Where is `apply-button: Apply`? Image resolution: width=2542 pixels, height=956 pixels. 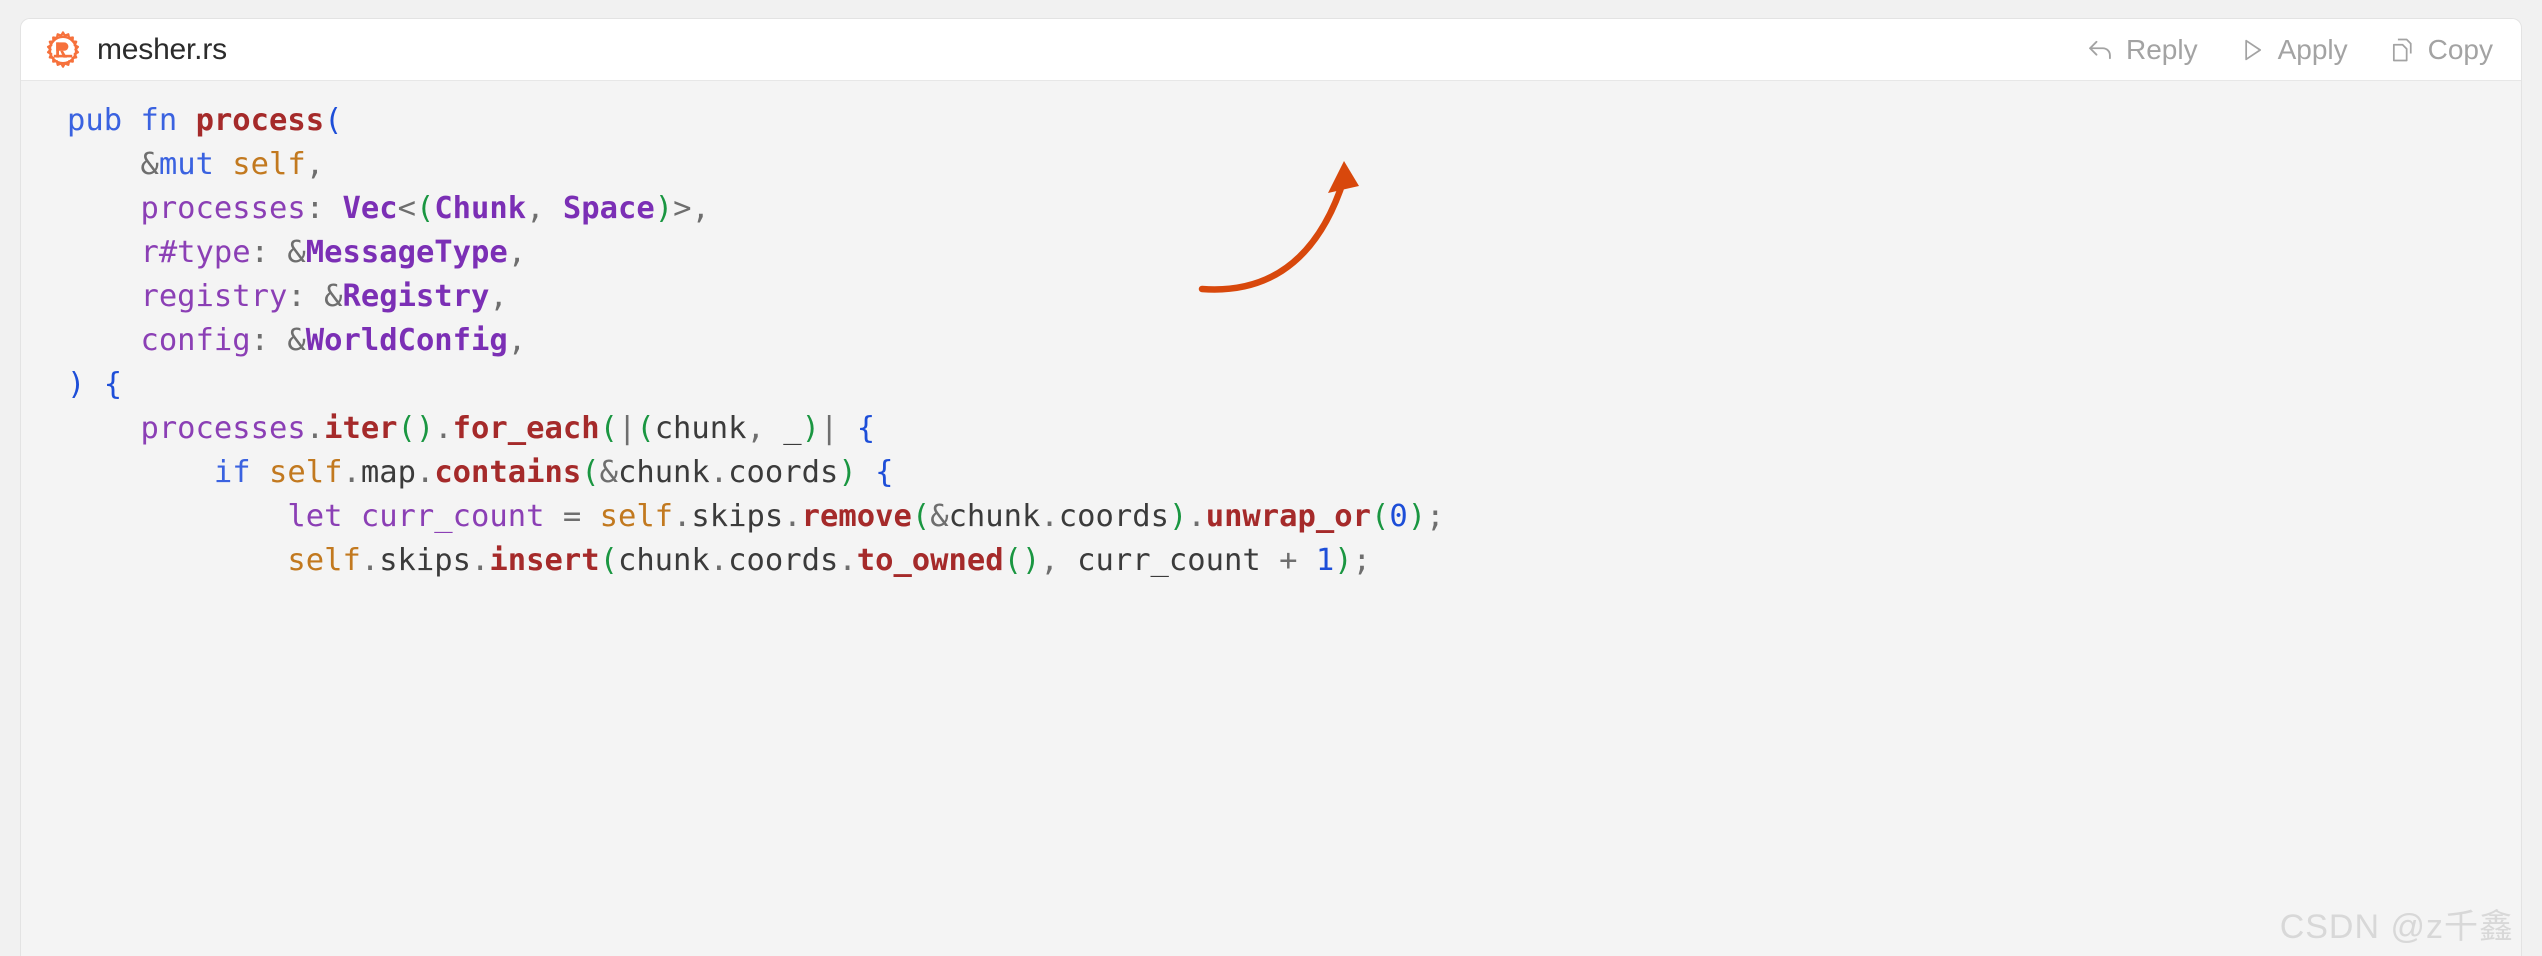 apply-button: Apply is located at coordinates (2293, 50).